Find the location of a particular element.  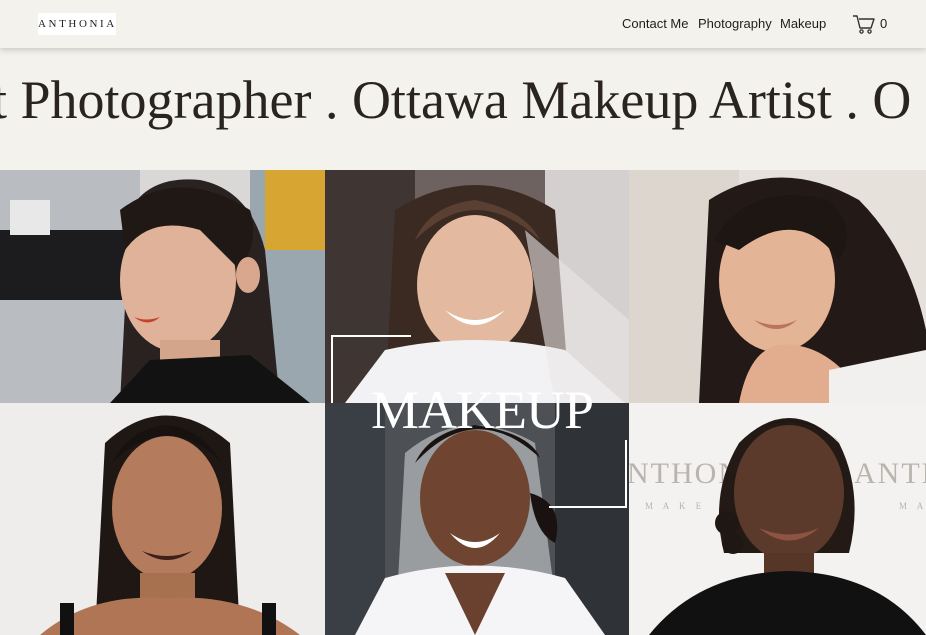

frame-accent-right is located at coordinates (626, 474).